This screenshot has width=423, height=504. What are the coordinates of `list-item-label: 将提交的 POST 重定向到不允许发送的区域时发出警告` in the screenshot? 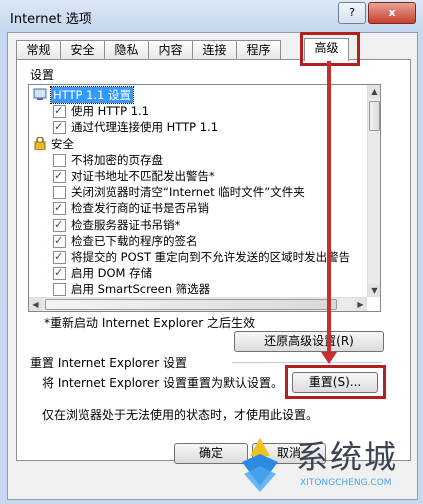 It's located at (211, 257).